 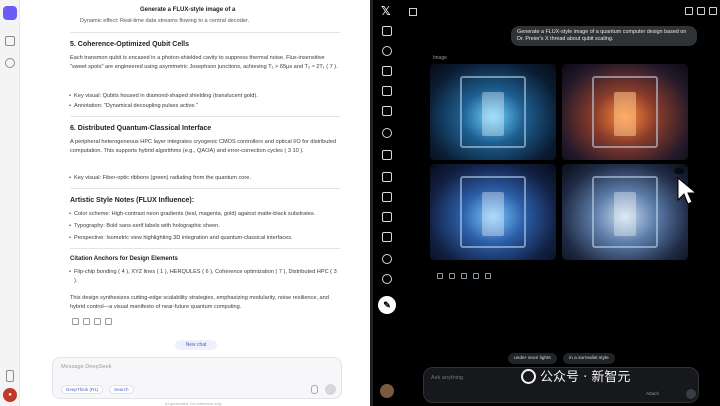 I want to click on response-actions, so click(x=467, y=272).